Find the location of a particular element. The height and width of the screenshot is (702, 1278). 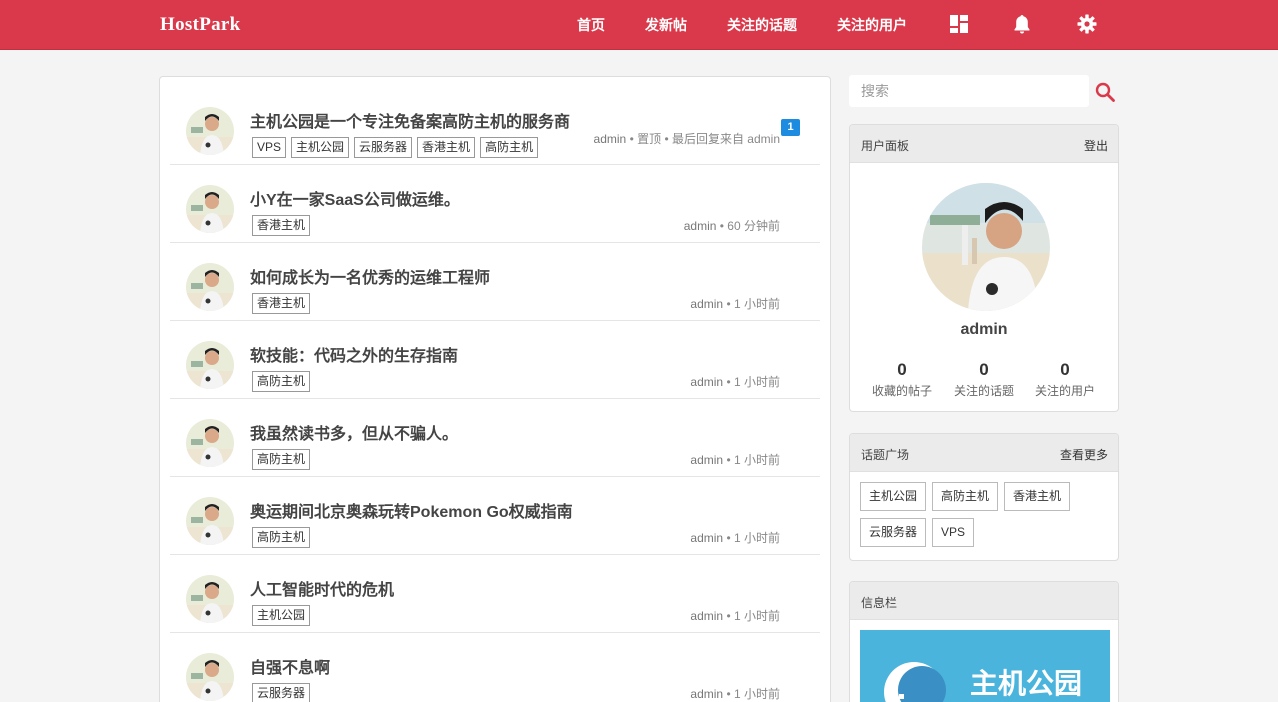

panel-header: 信息栏 is located at coordinates (984, 601).